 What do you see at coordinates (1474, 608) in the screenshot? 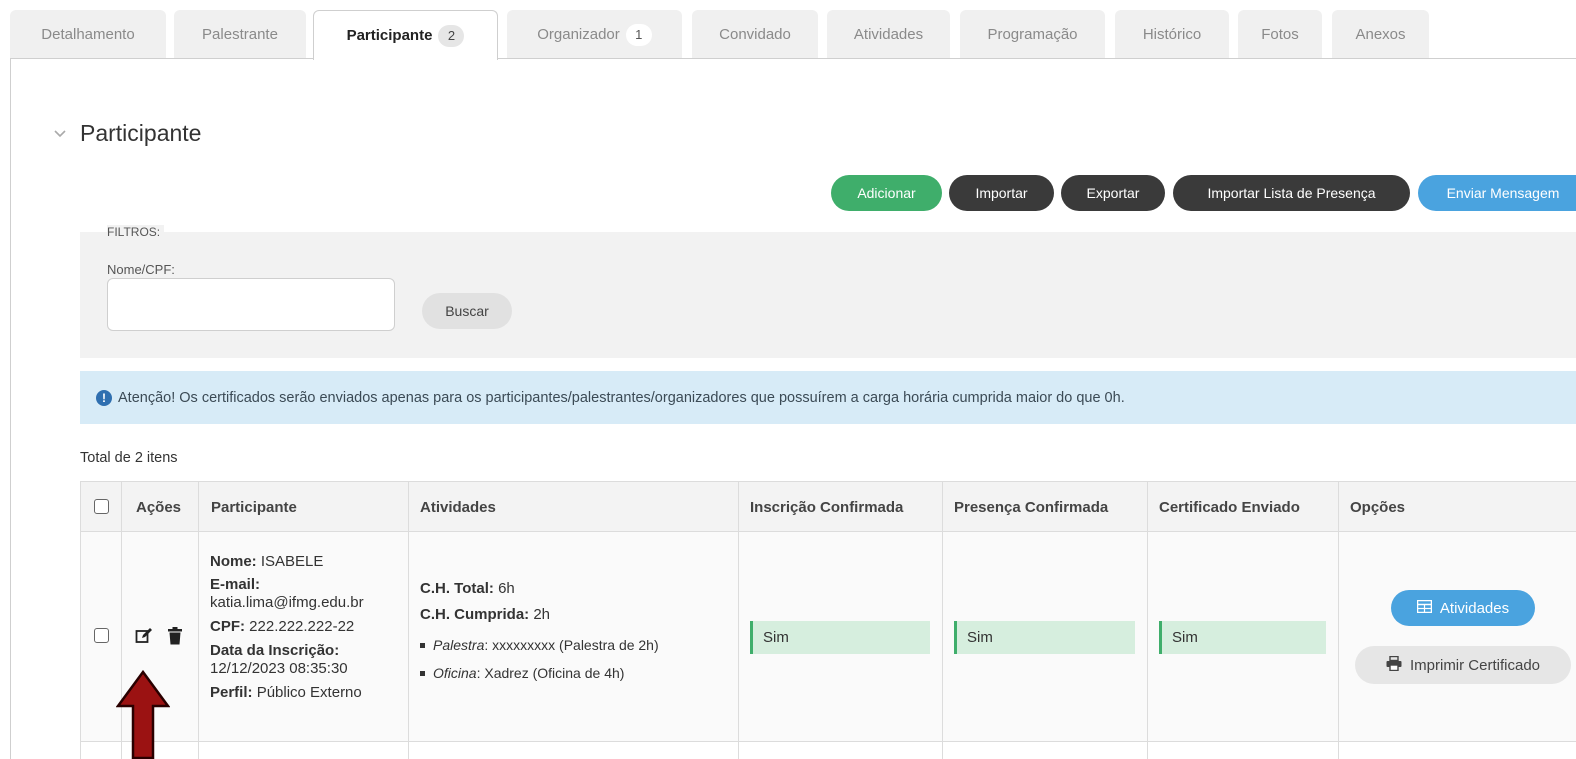
I see `activities-button-label: Atividades` at bounding box center [1474, 608].